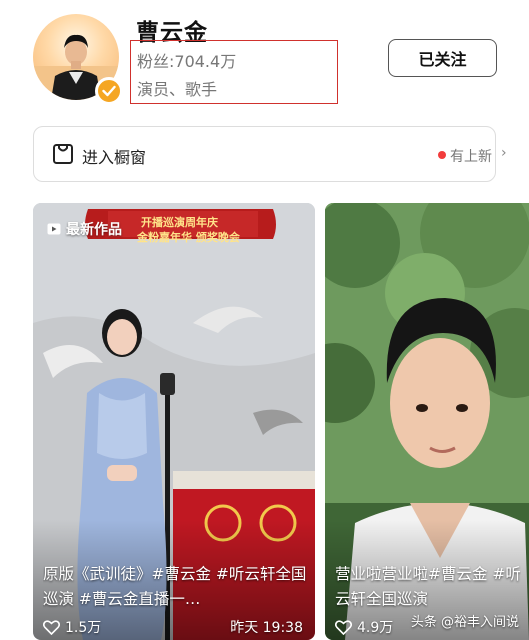  Describe the element at coordinates (114, 157) in the screenshot. I see `showcase-label: 进入橱窗` at that location.